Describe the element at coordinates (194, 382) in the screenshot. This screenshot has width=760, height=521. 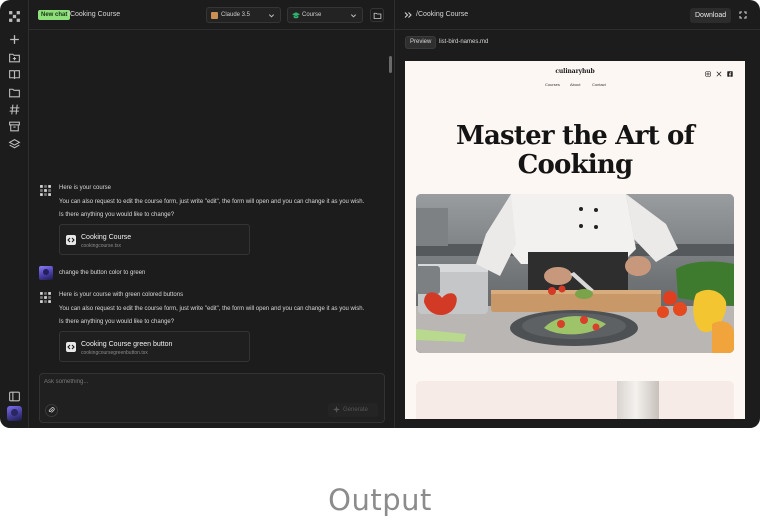
I see `prompt-input` at that location.